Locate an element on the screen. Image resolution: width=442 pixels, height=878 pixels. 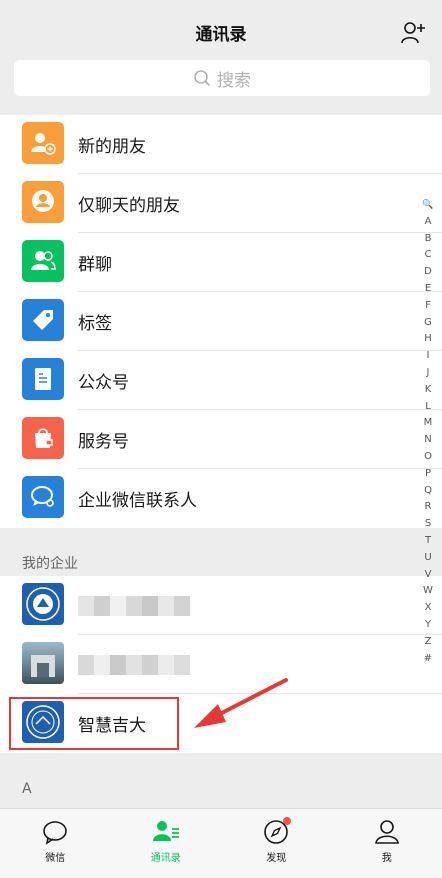
index-search-icon: 🔍 is located at coordinates (428, 205).